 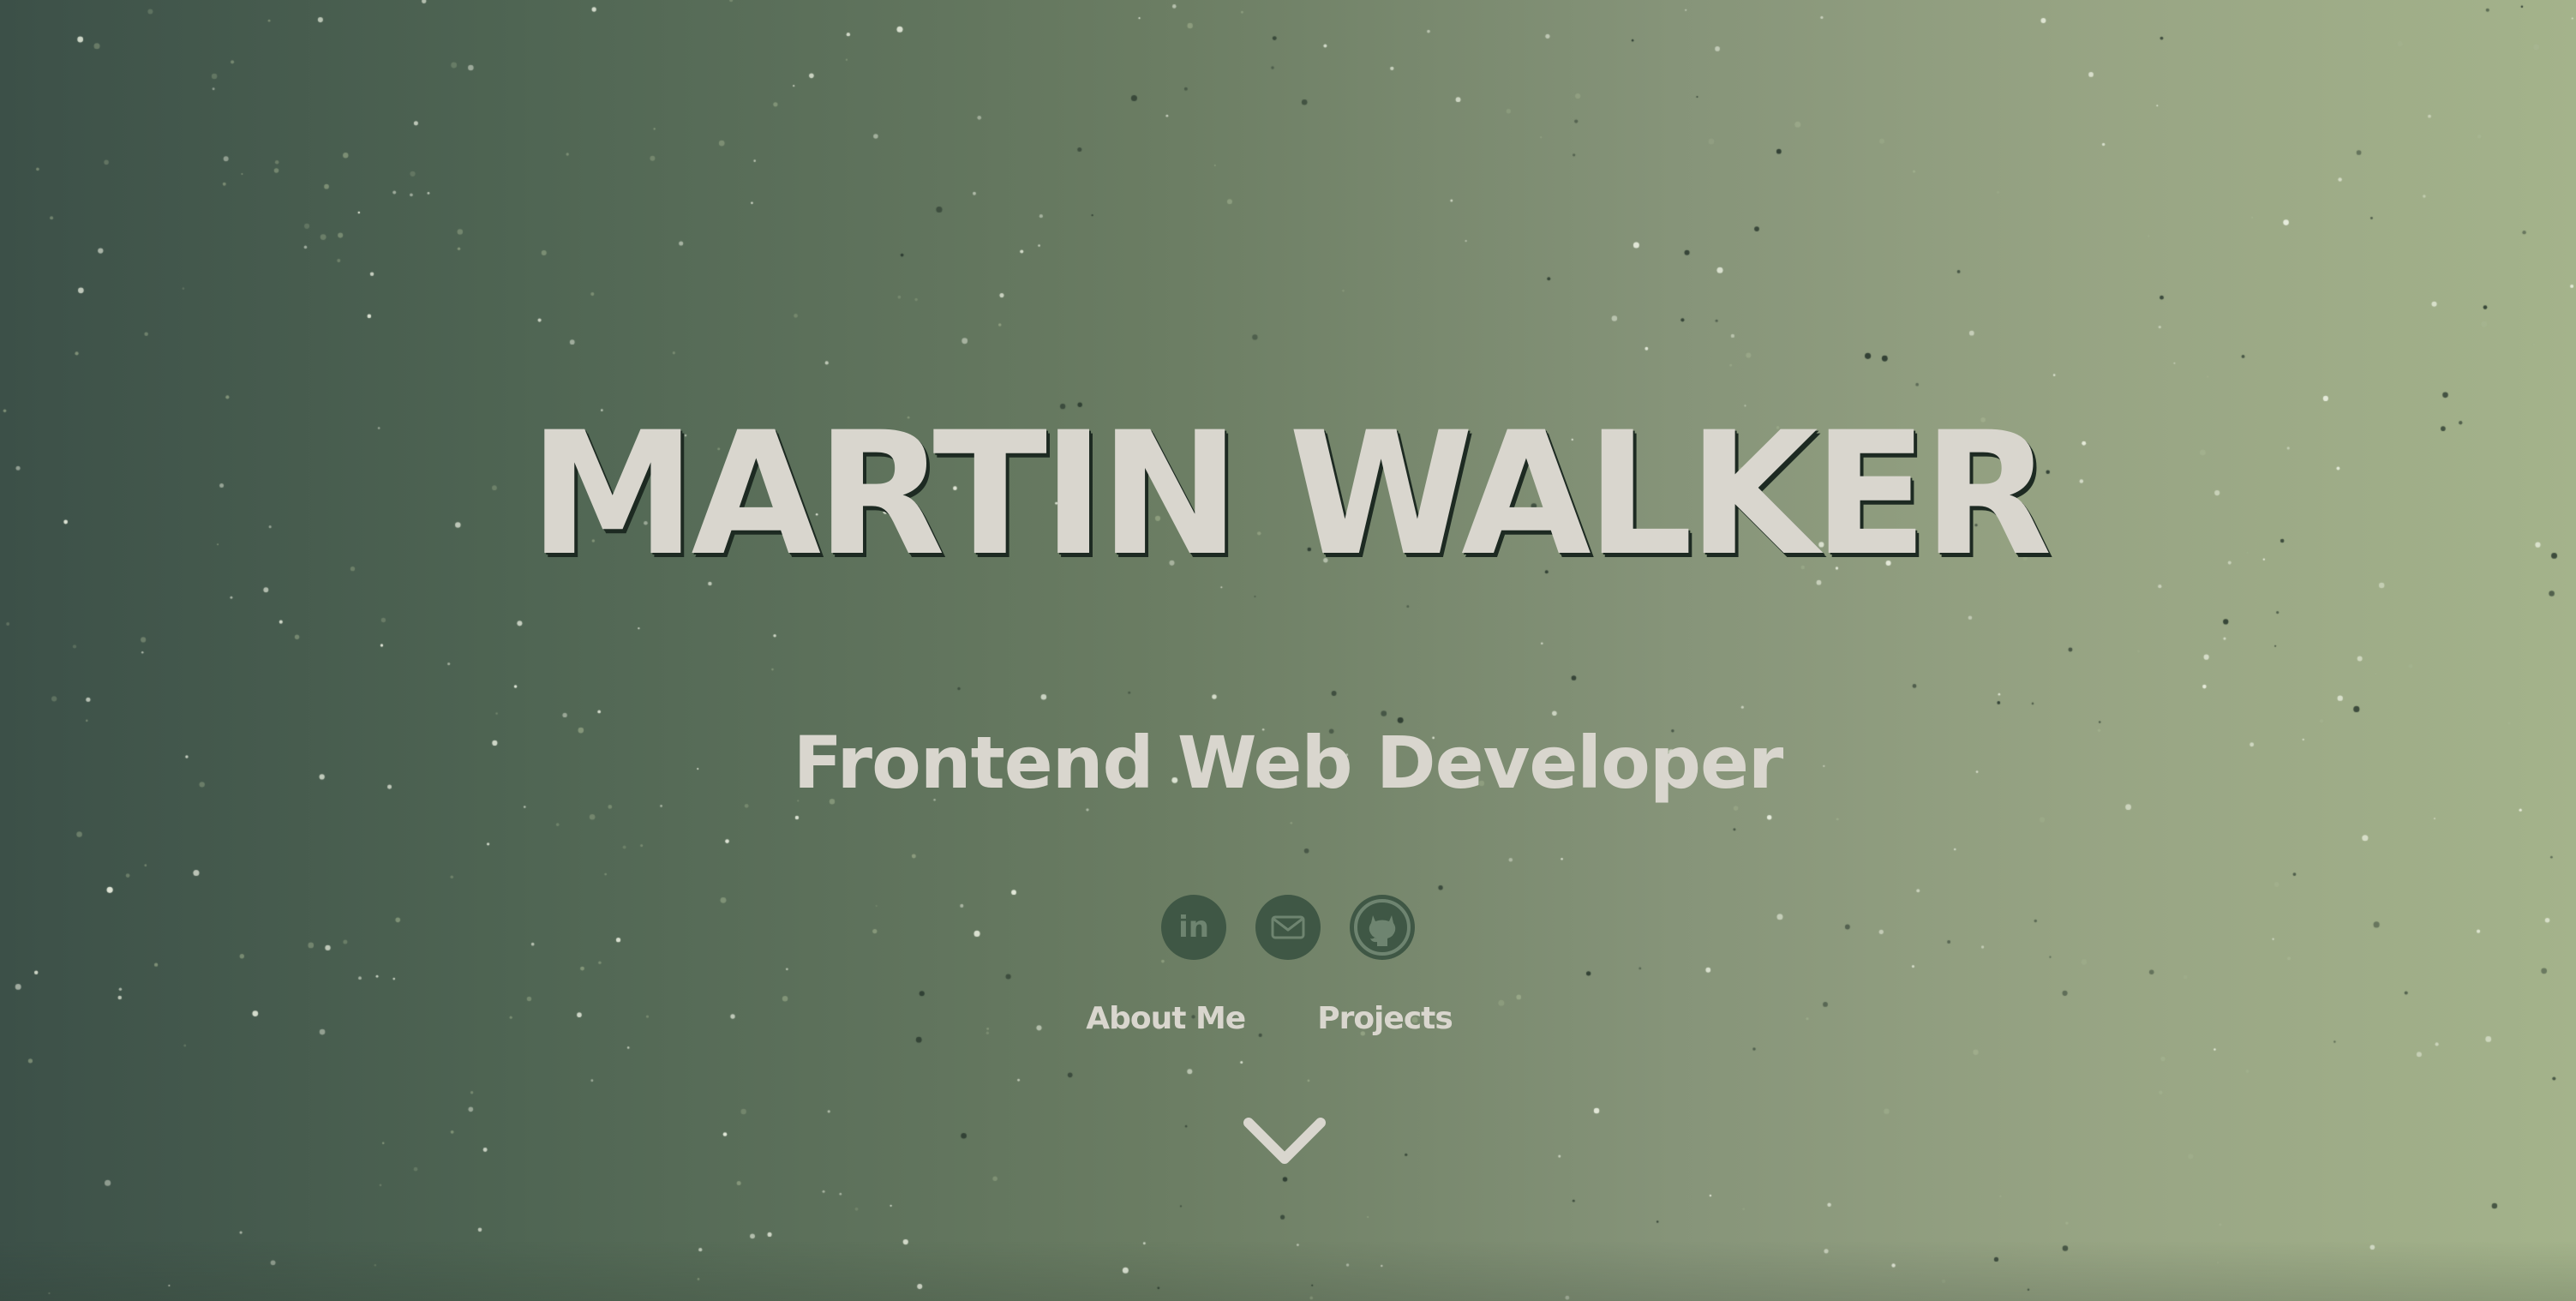 I want to click on hero-nav: About Me Projects, so click(x=1288, y=1018).